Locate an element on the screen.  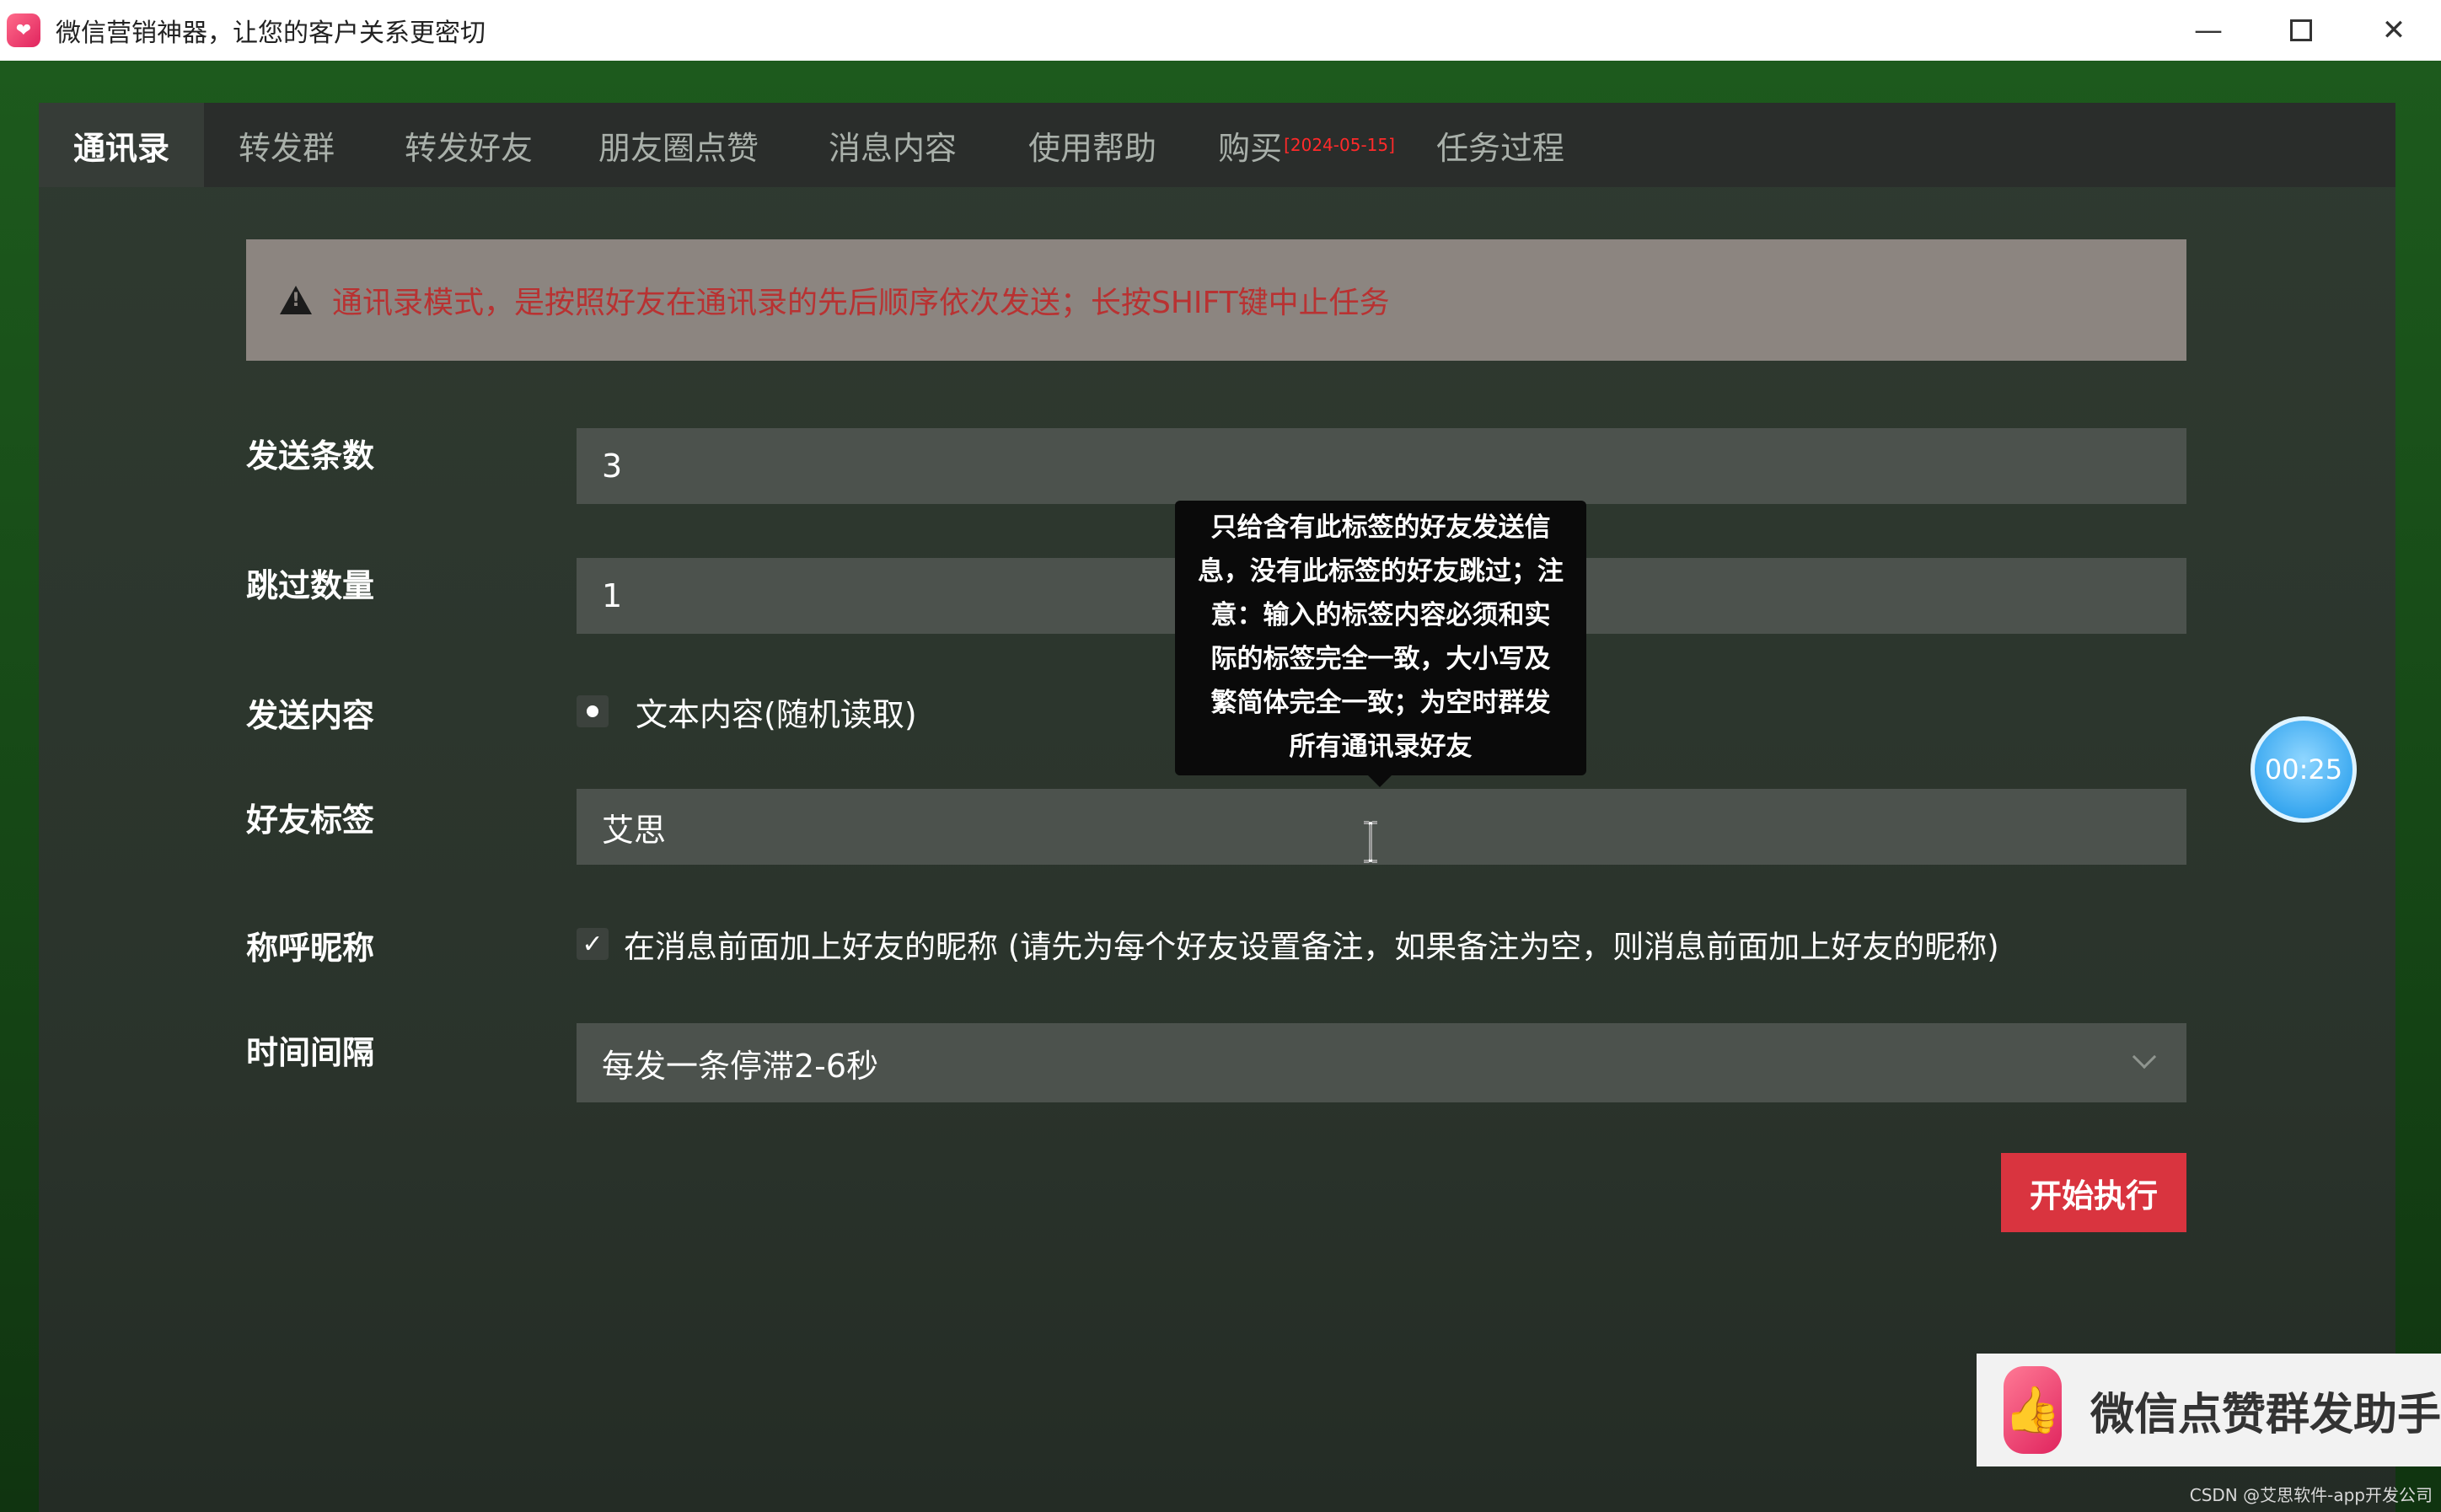
text-content-radio: 文本内容(随机读取) is located at coordinates (747, 711).